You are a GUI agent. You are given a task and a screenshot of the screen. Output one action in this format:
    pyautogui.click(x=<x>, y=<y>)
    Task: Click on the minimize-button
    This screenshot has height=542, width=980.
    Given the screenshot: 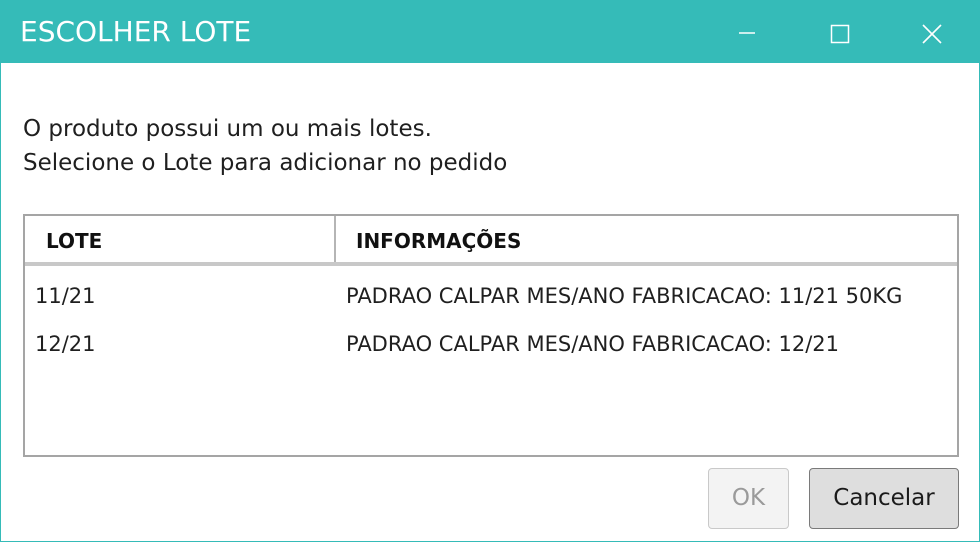 What is the action you would take?
    pyautogui.click(x=747, y=32)
    